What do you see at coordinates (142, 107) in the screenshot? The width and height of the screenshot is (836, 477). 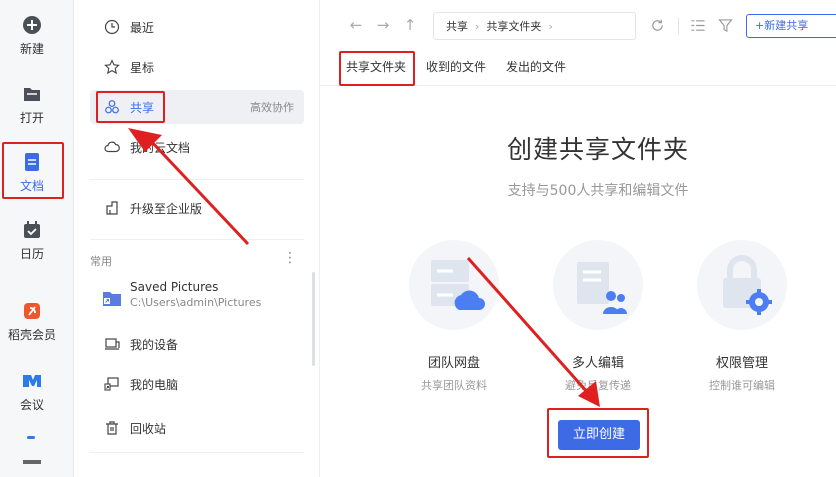 I see `nav-item-shared-label: 共享` at bounding box center [142, 107].